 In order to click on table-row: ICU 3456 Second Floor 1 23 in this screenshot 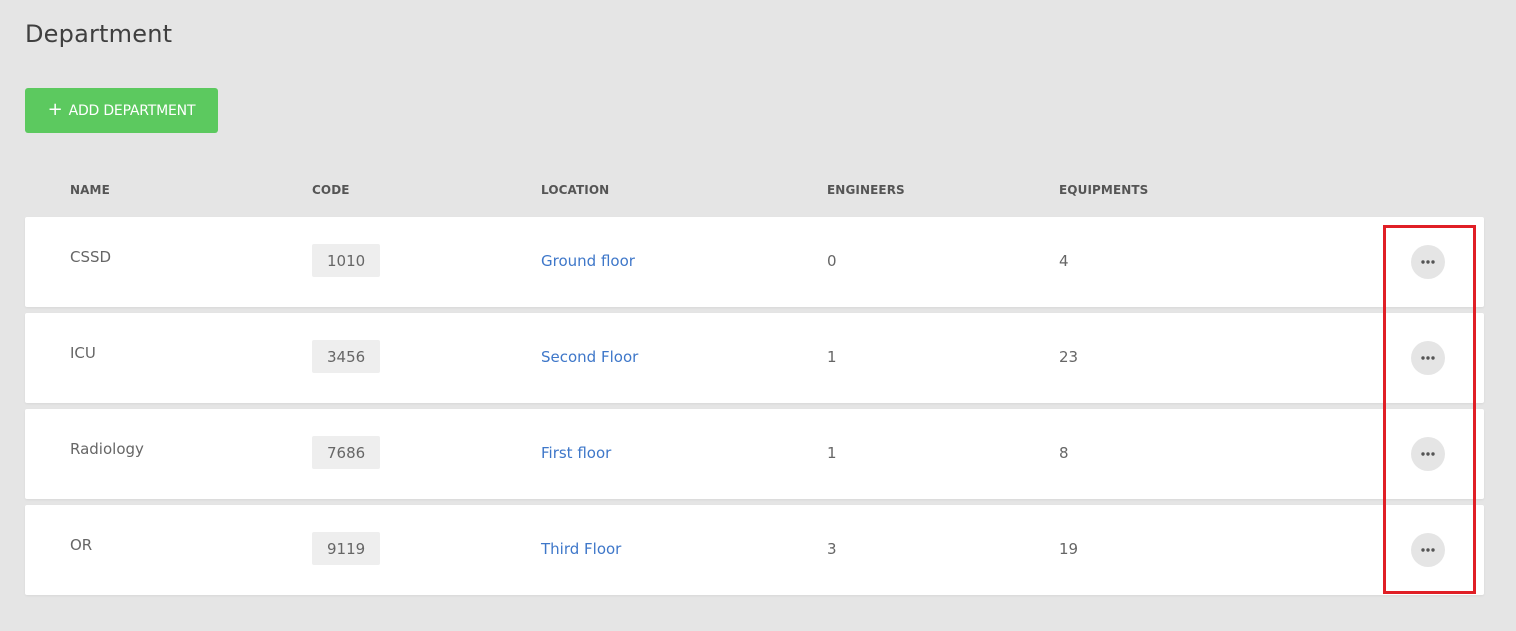, I will do `click(754, 358)`.